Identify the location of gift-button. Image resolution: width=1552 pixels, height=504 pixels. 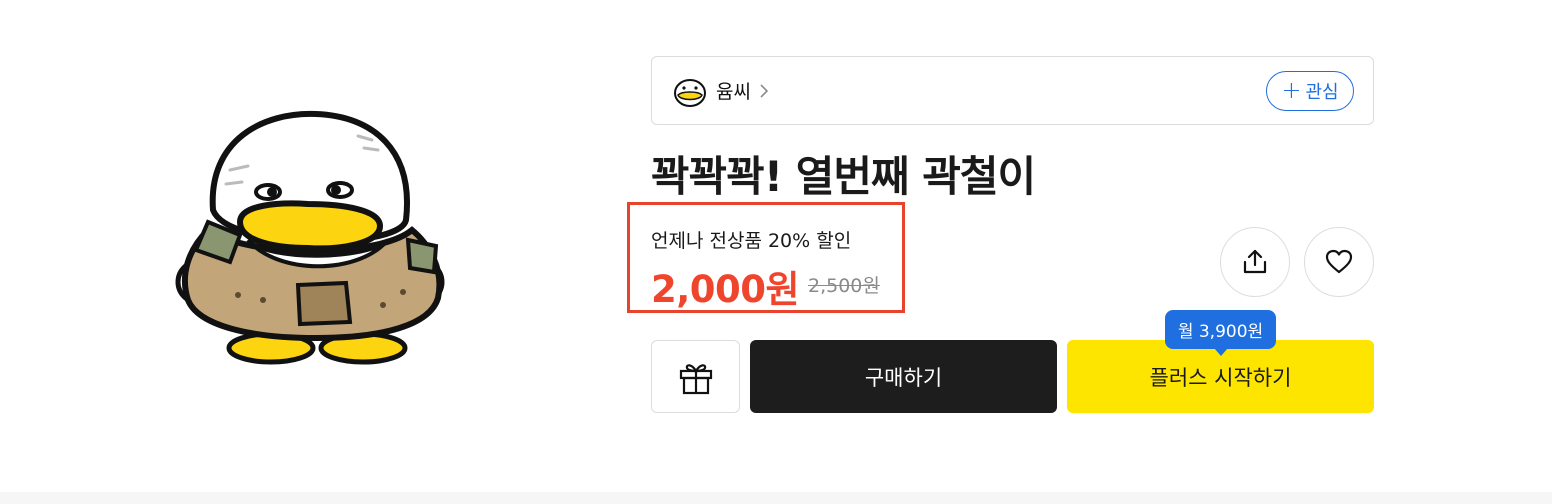
(695, 376).